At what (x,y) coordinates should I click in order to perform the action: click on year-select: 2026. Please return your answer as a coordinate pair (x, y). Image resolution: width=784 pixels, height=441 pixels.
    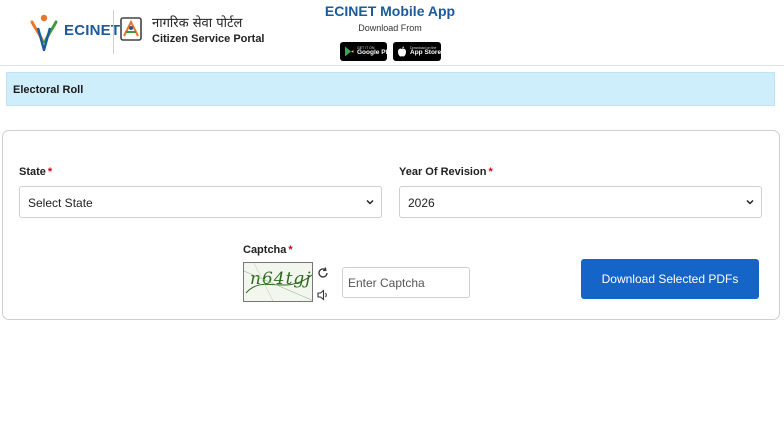
    Looking at the image, I should click on (580, 202).